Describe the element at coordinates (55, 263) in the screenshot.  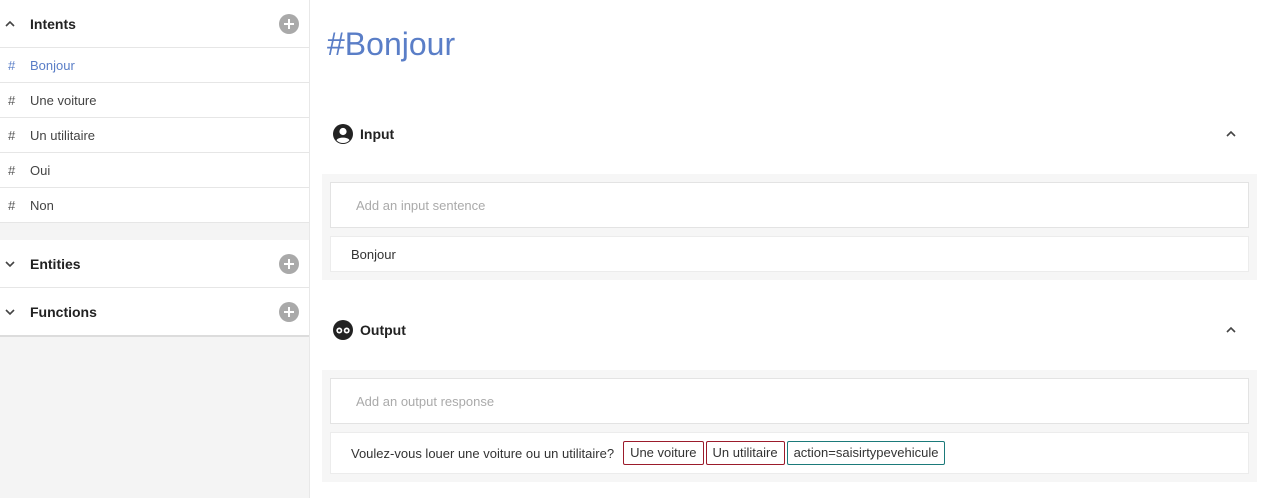
I see `entities-title: Entities` at that location.